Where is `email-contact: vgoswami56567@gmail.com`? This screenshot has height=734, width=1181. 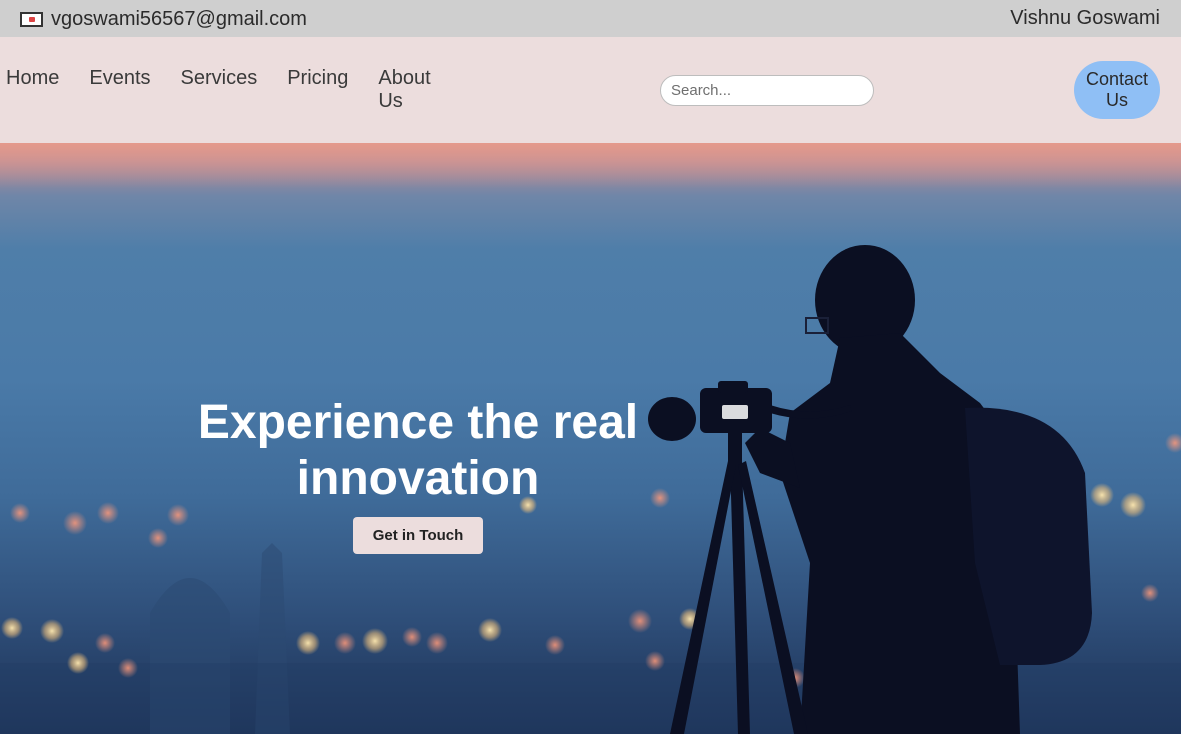
email-contact: vgoswami56567@gmail.com is located at coordinates (163, 19).